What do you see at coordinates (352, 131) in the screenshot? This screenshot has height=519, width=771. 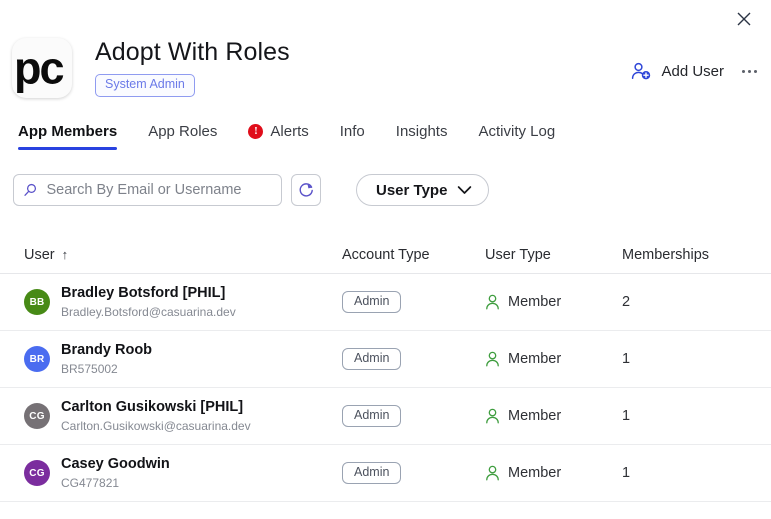 I see `tab-label: Info` at bounding box center [352, 131].